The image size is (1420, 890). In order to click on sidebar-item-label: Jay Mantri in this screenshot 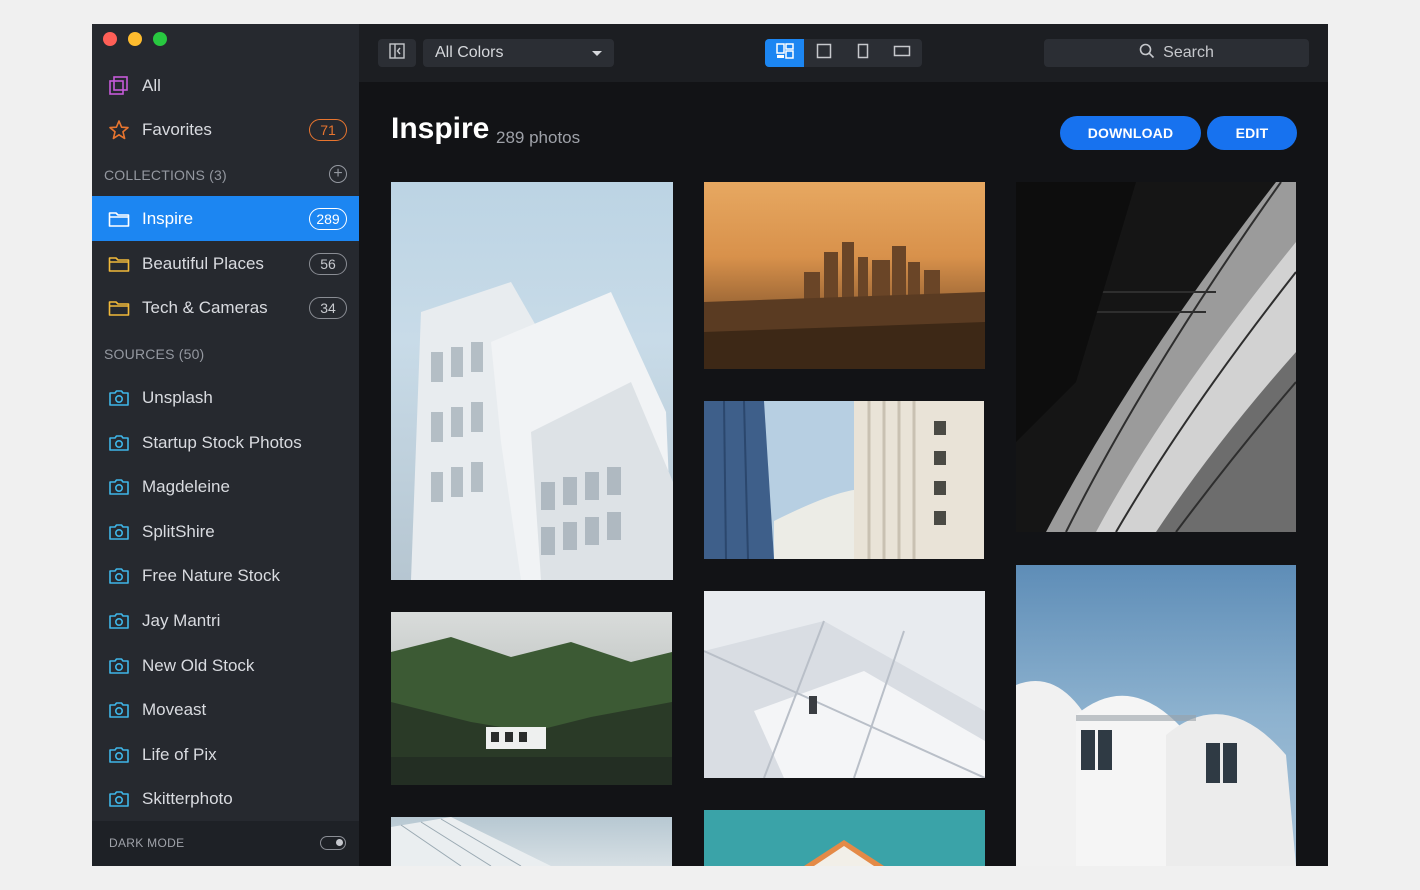, I will do `click(181, 620)`.